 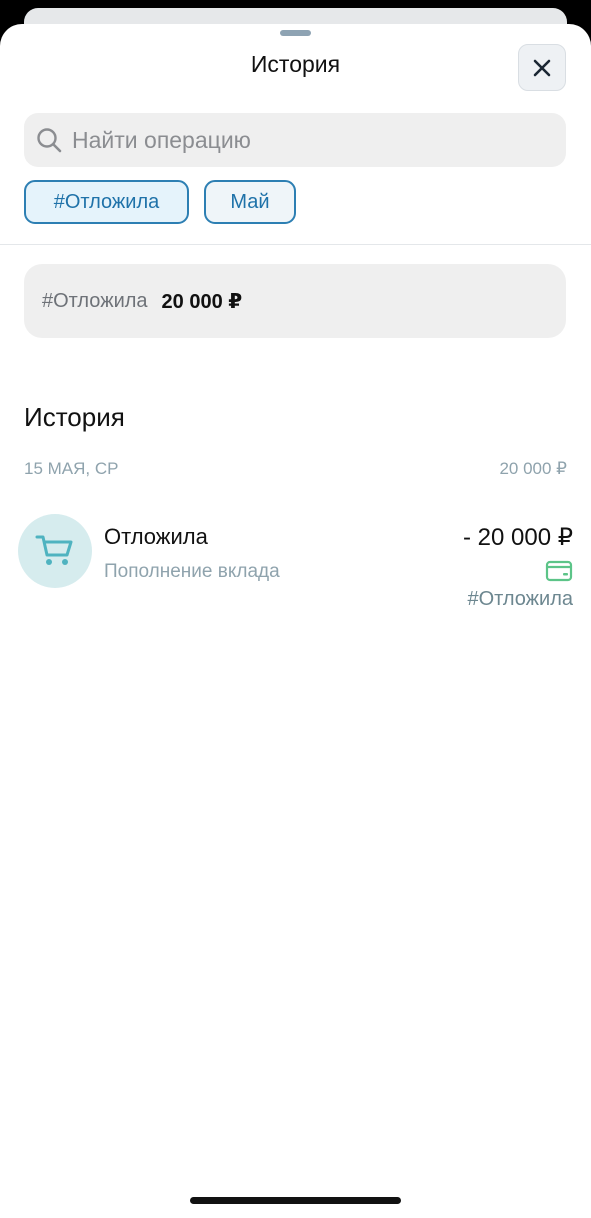 I want to click on history-section-title: История, so click(x=74, y=417).